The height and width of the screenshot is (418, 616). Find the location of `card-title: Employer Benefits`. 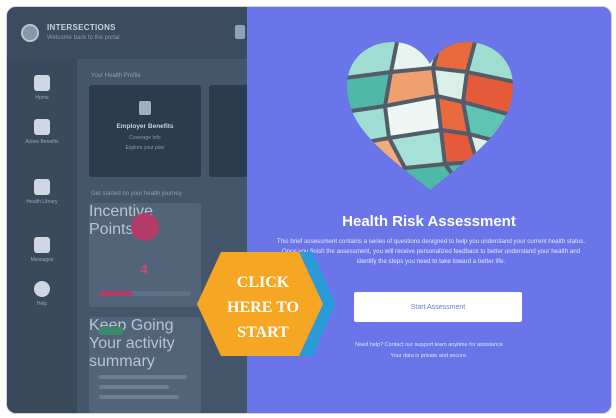

card-title: Employer Benefits is located at coordinates (145, 126).